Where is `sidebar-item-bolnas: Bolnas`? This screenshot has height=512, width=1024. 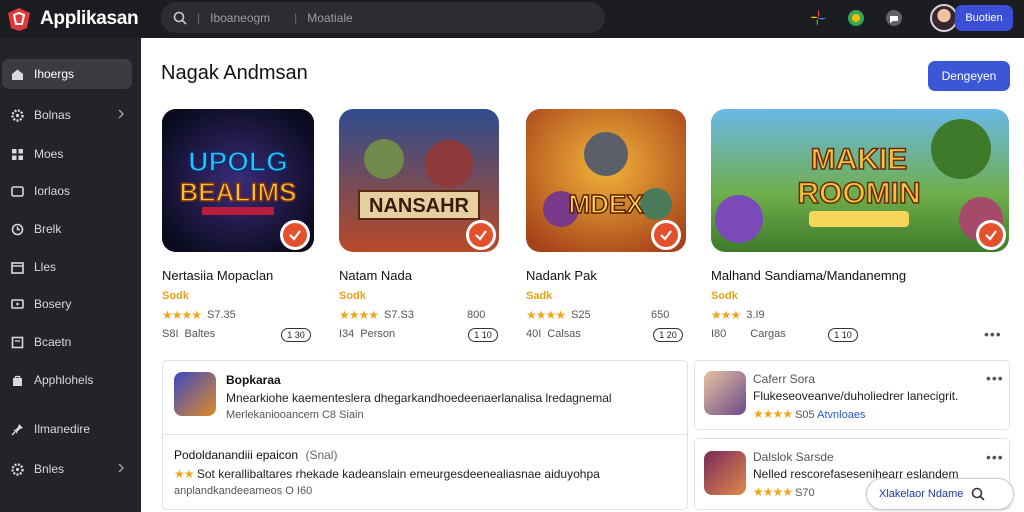 sidebar-item-bolnas: Bolnas is located at coordinates (67, 115).